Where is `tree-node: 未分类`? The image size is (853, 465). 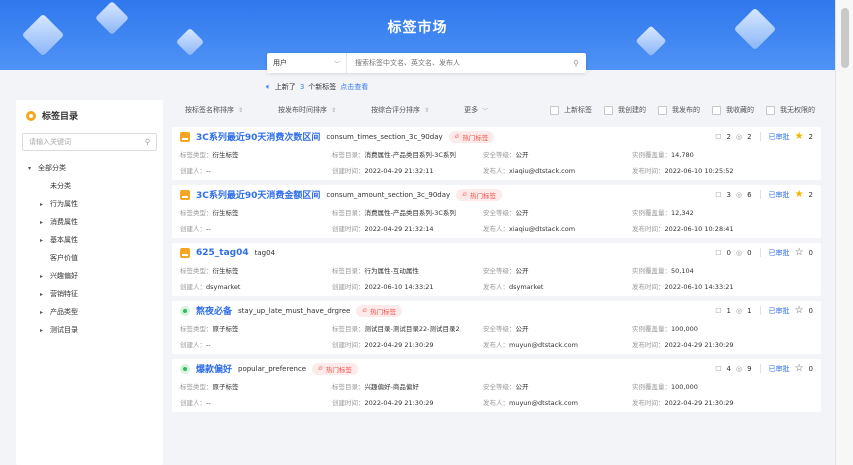
tree-node: 未分类 is located at coordinates (89, 186).